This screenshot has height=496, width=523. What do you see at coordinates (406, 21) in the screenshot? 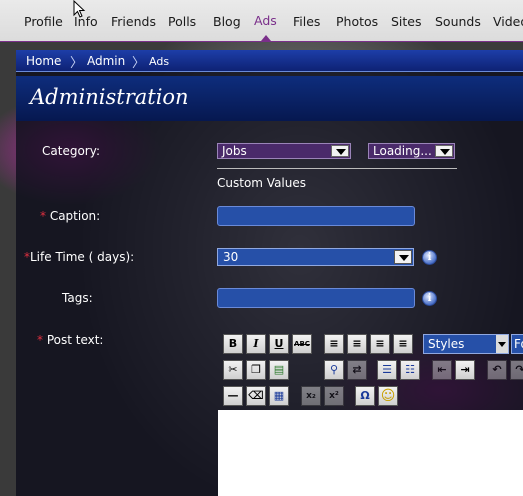
I see `nav-tab-sites: Sites` at bounding box center [406, 21].